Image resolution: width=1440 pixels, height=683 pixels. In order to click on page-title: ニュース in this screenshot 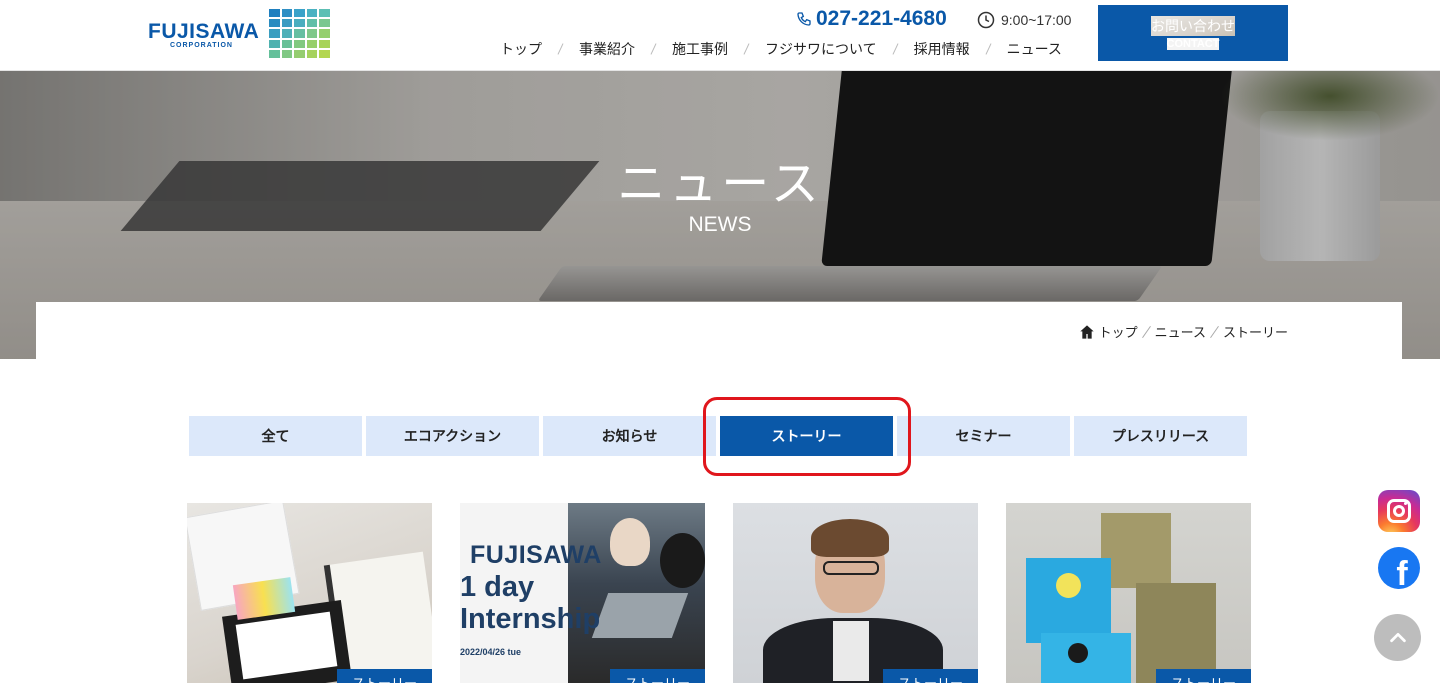, I will do `click(720, 184)`.